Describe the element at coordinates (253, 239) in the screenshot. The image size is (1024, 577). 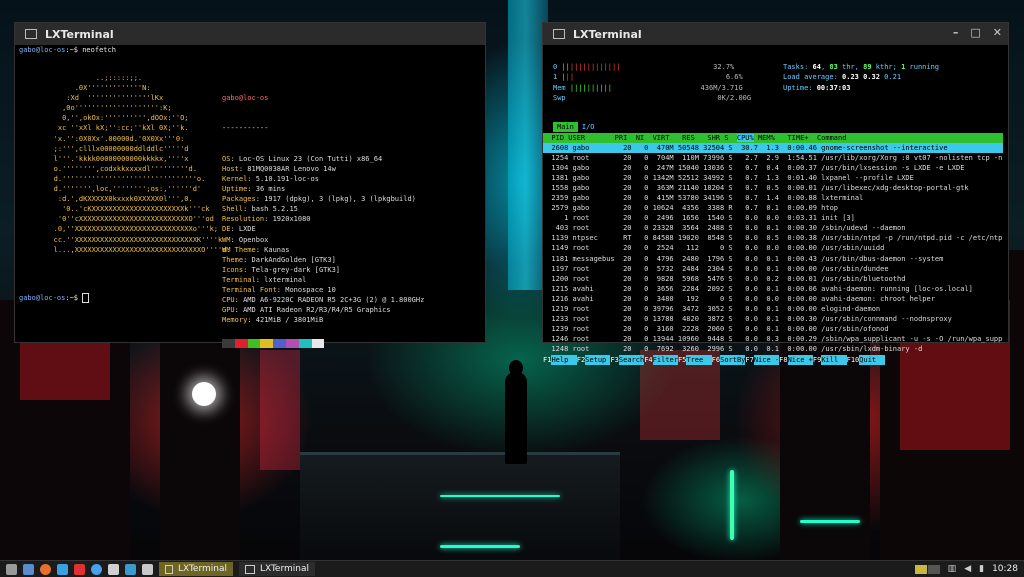
I see `info-value: Openbox` at that location.